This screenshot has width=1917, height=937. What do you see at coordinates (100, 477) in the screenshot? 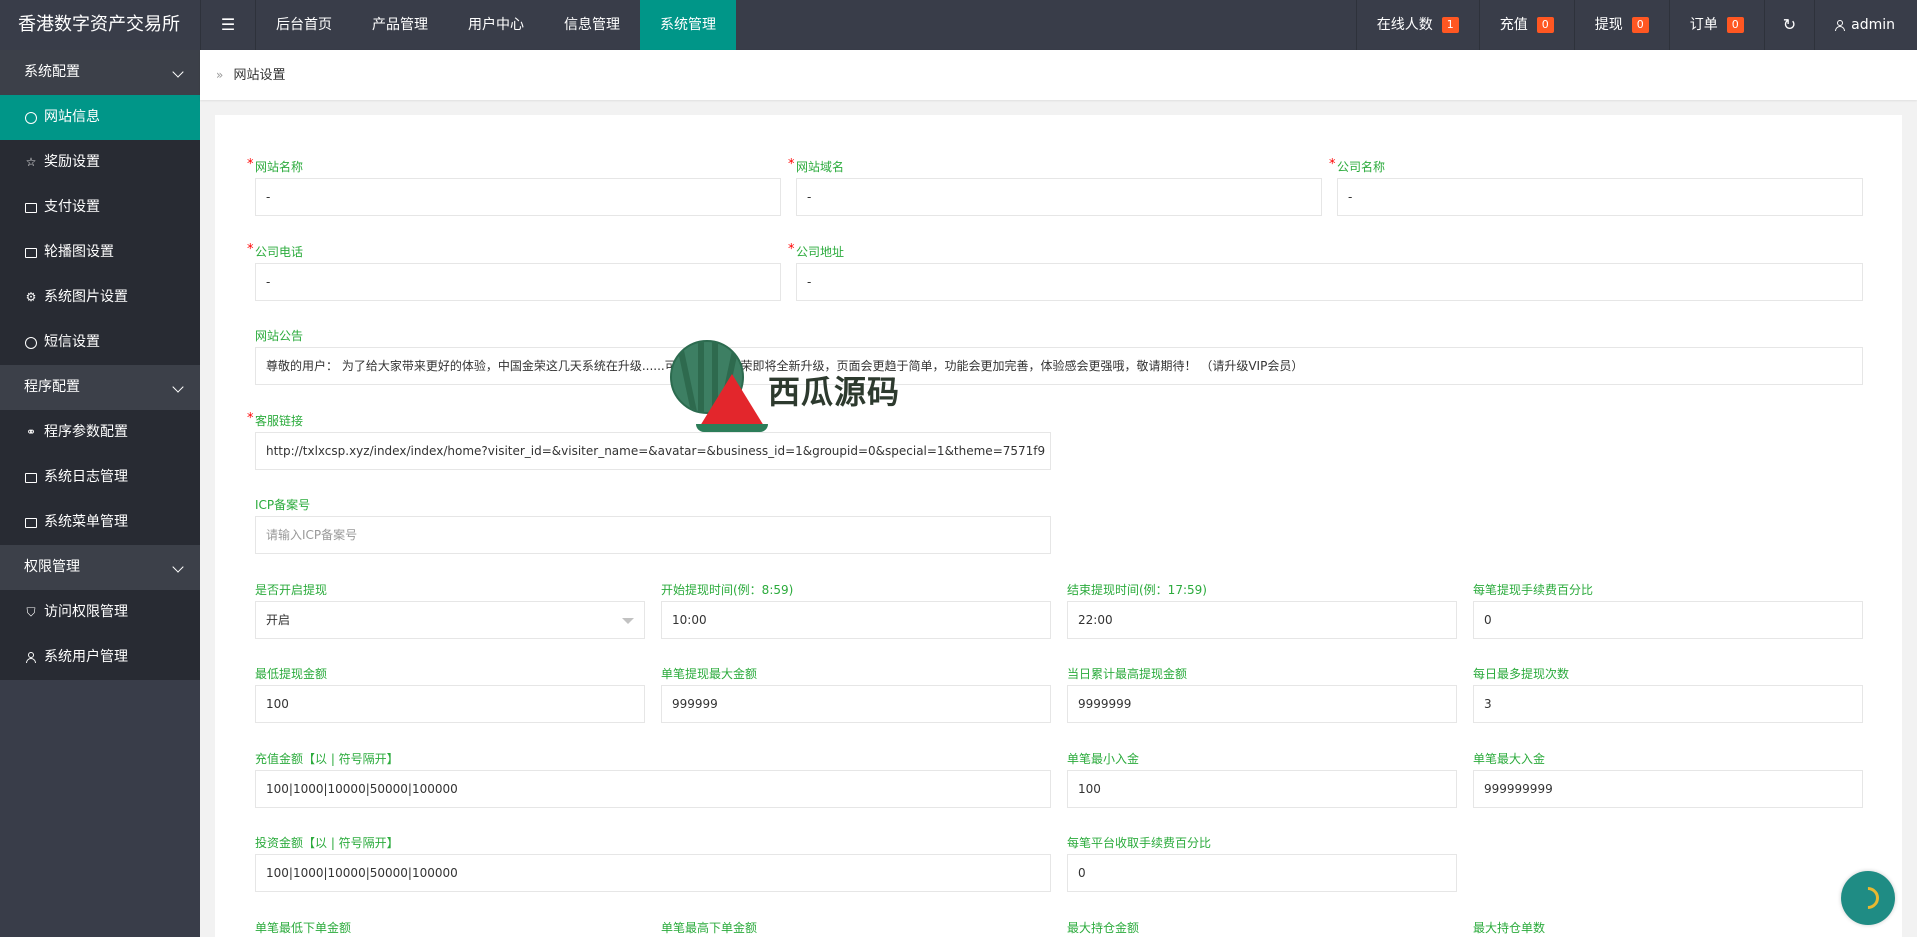
I see `sidebar-item-system-logs: 系统日志管理` at bounding box center [100, 477].